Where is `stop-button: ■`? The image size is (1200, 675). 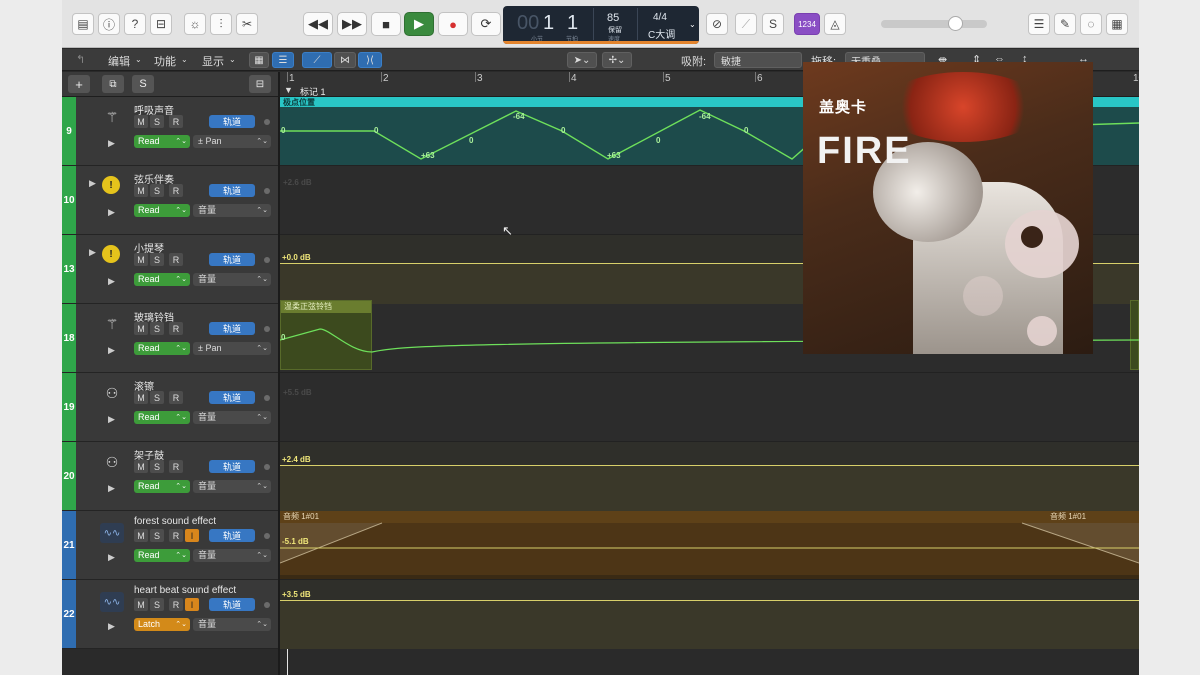 stop-button: ■ is located at coordinates (386, 24).